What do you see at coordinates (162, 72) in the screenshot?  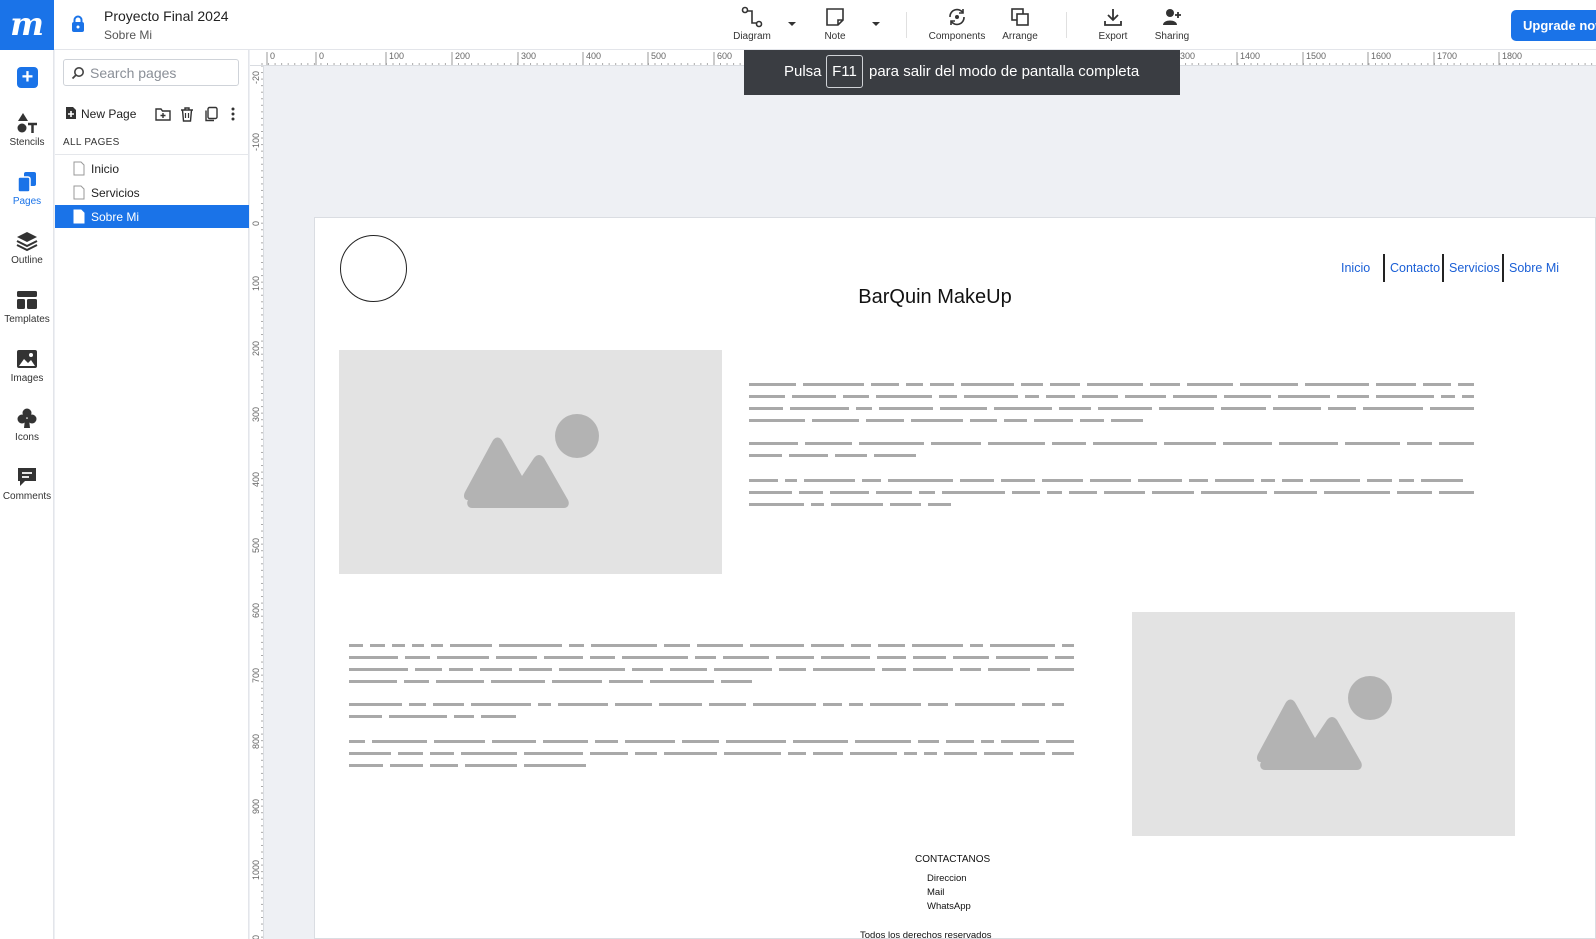 I see `search-input` at bounding box center [162, 72].